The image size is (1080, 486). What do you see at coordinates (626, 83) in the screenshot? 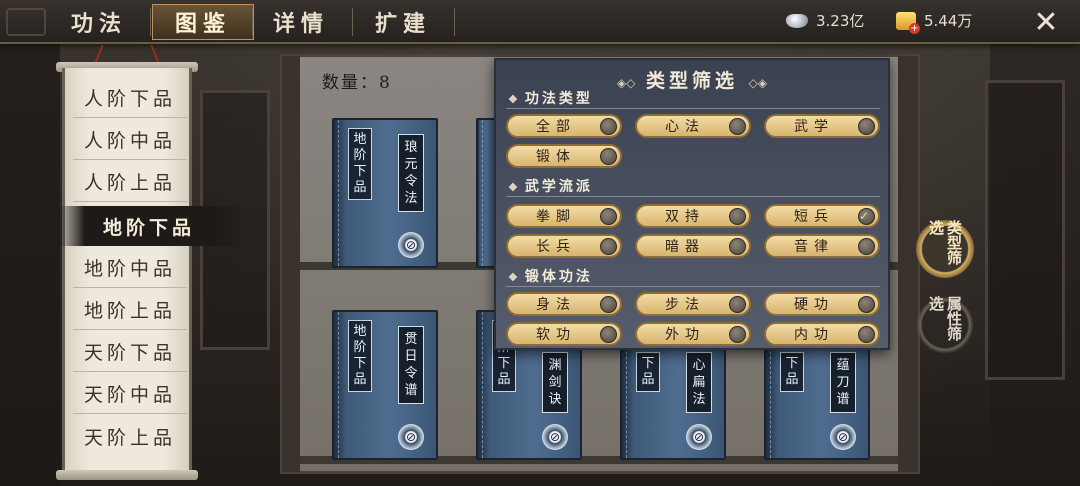
I see `diamond-ornament-icon: ◈◇` at bounding box center [626, 83].